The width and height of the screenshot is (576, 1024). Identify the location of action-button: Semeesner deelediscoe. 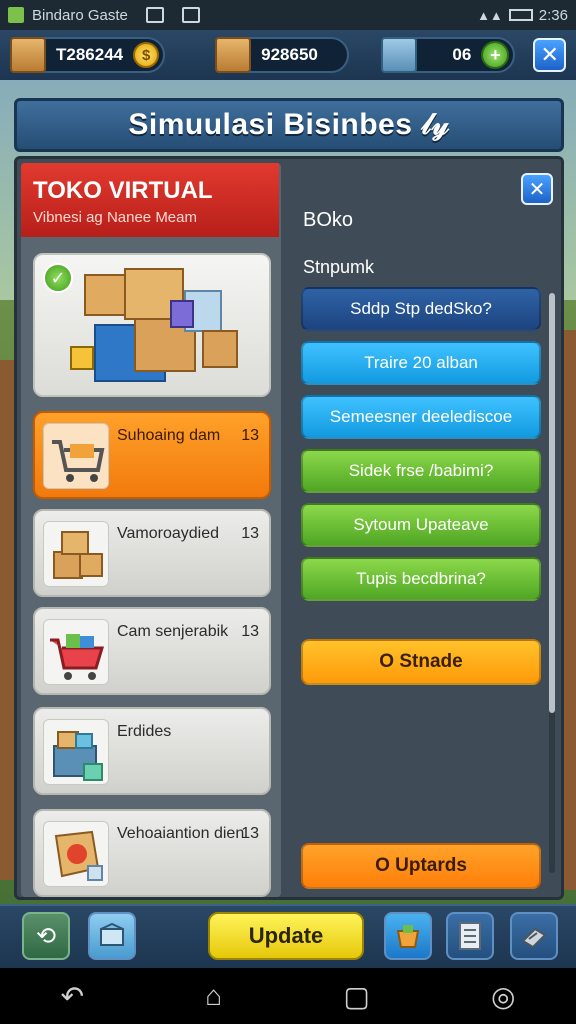
(421, 417).